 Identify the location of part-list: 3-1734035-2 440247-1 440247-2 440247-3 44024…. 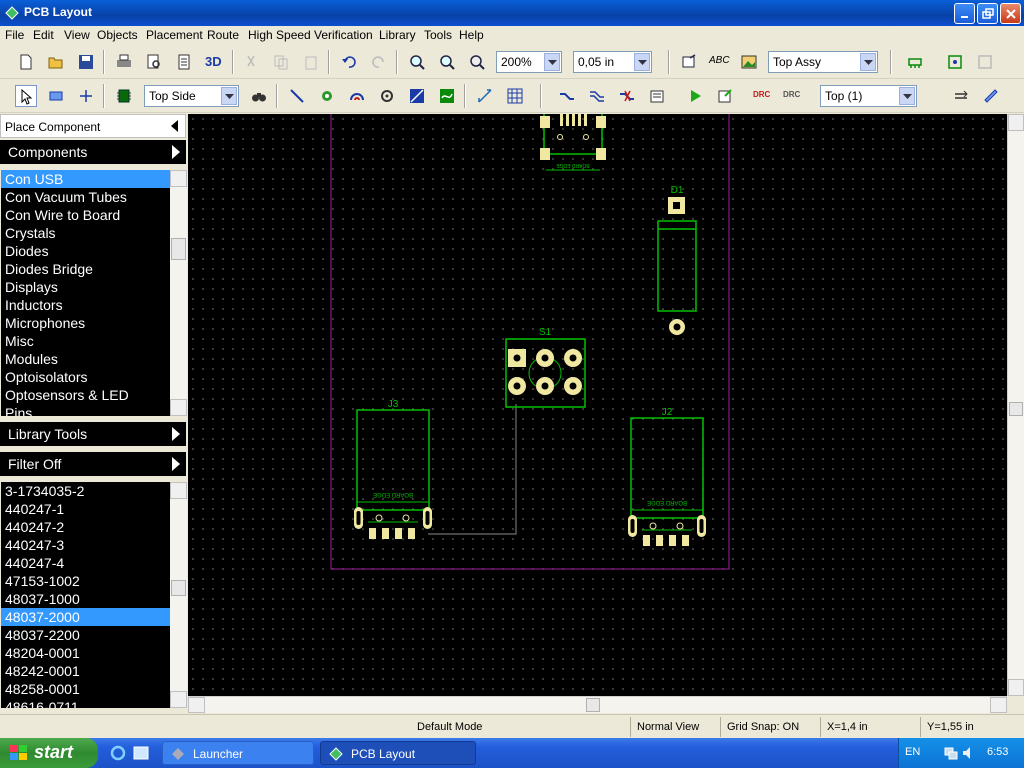
(94, 595).